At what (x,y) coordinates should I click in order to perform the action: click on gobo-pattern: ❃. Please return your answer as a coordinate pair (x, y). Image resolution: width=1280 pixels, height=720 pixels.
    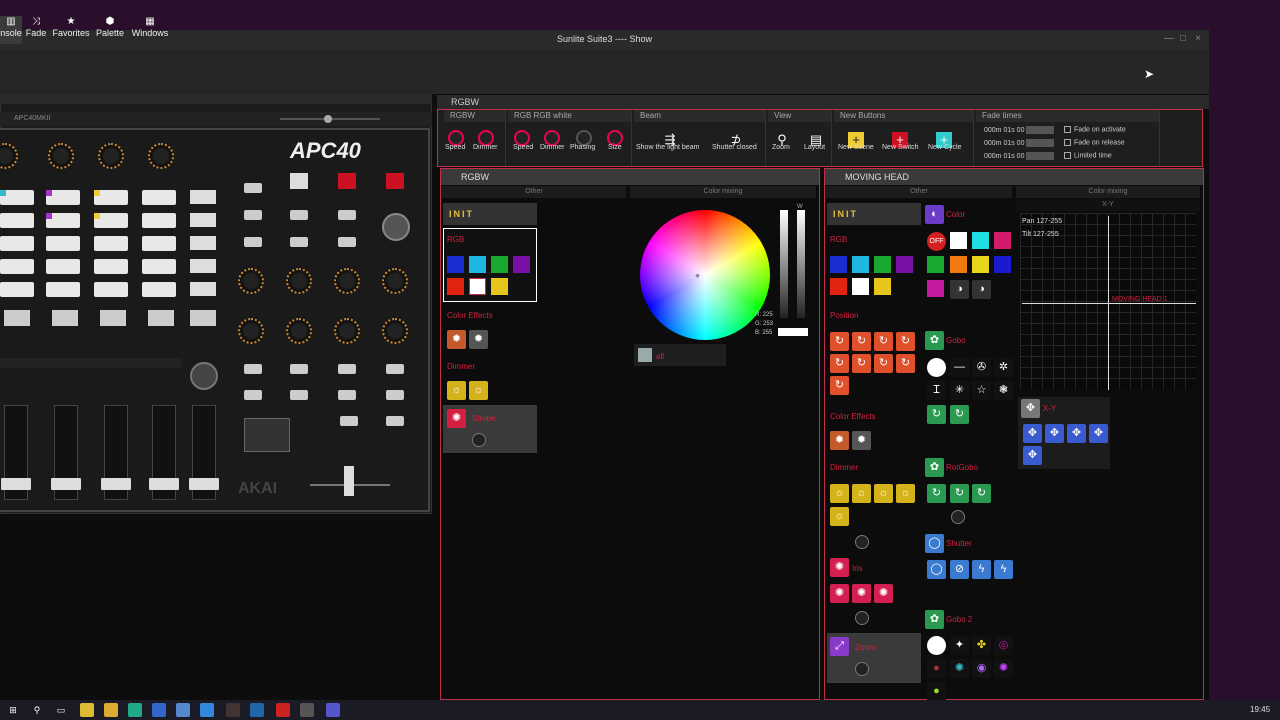
    Looking at the image, I should click on (1003, 390).